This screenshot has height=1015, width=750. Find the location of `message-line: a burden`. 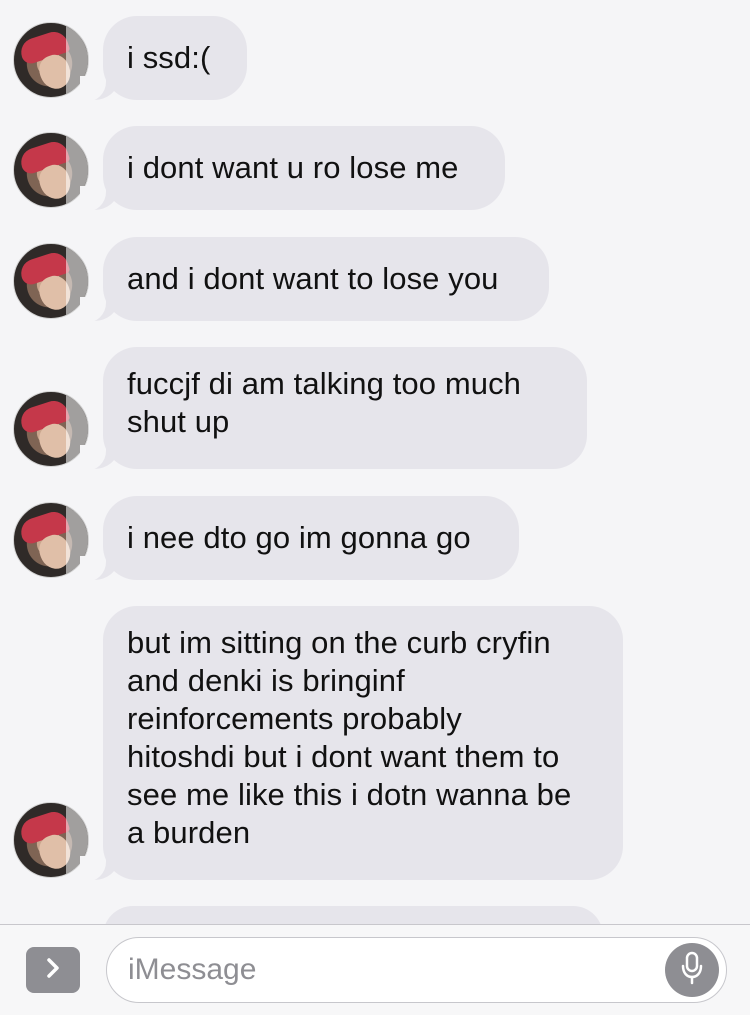

message-line: a burden is located at coordinates (189, 832).